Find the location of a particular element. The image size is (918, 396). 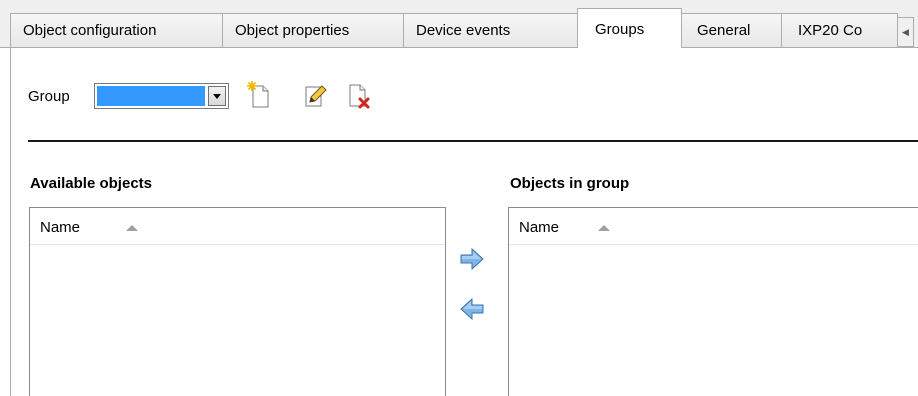

tab-groups: Groups is located at coordinates (629, 28).